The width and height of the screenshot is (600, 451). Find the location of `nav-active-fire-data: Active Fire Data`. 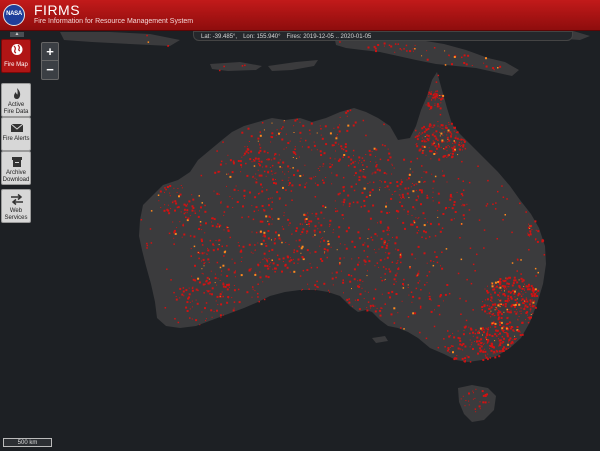

nav-active-fire-data: Active Fire Data is located at coordinates (16, 100).